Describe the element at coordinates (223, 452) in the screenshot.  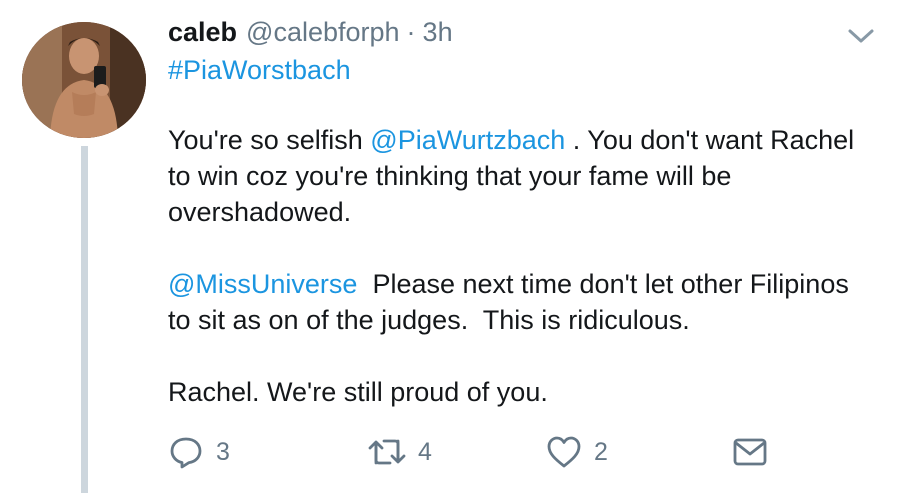
I see `reply-count: 3` at that location.